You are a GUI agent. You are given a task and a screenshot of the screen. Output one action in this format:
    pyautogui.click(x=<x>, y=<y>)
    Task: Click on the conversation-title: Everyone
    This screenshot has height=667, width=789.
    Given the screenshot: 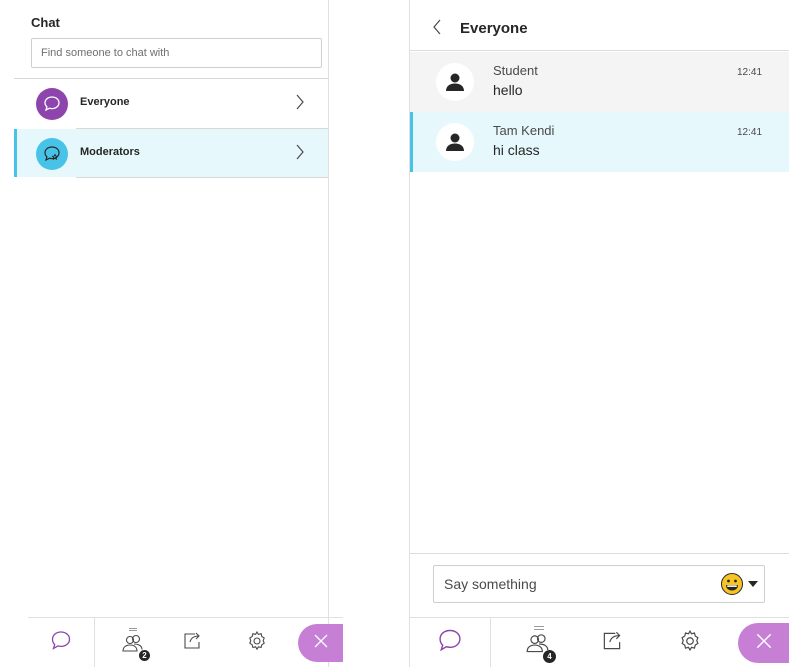 What is the action you would take?
    pyautogui.click(x=494, y=28)
    